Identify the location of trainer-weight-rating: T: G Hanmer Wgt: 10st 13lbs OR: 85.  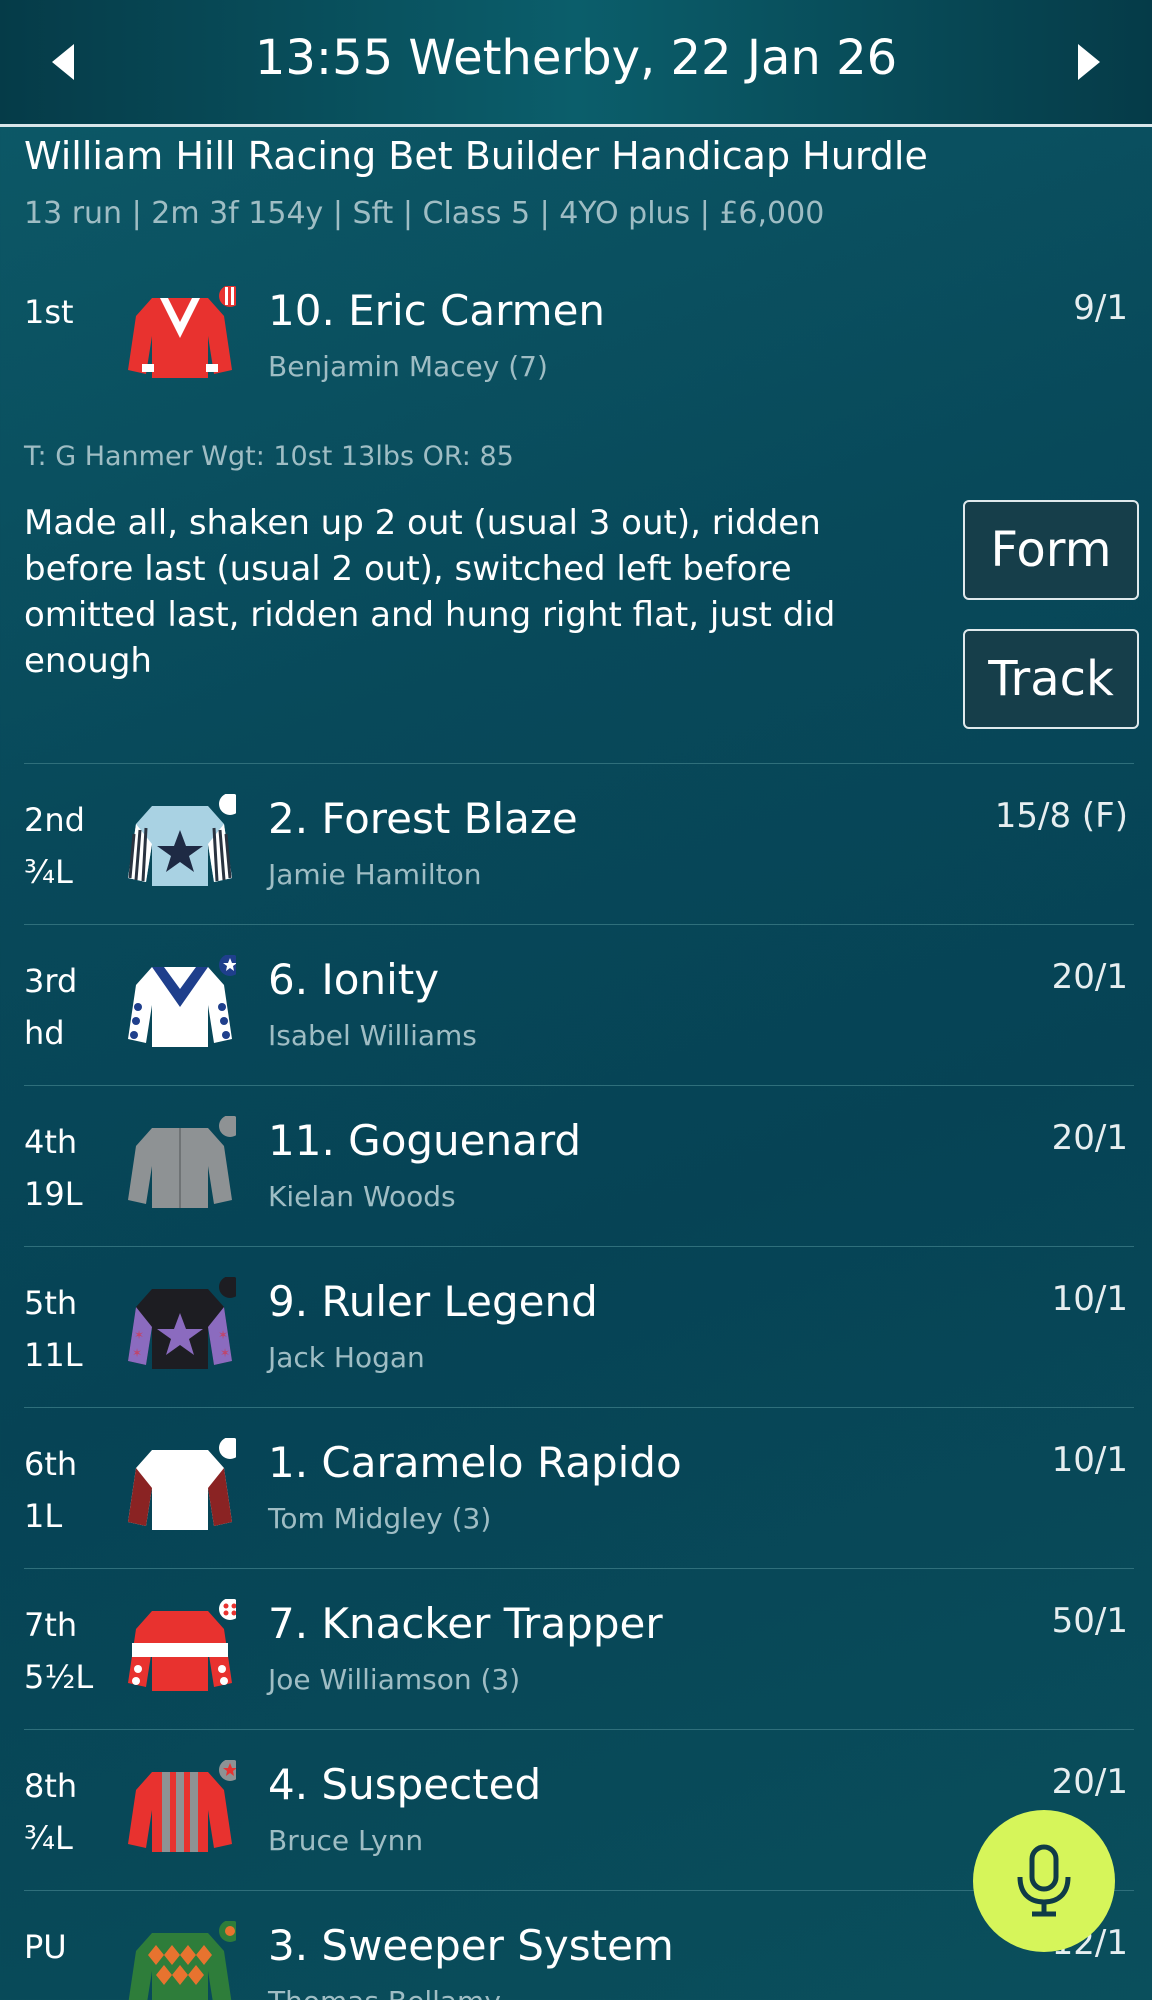
(269, 456).